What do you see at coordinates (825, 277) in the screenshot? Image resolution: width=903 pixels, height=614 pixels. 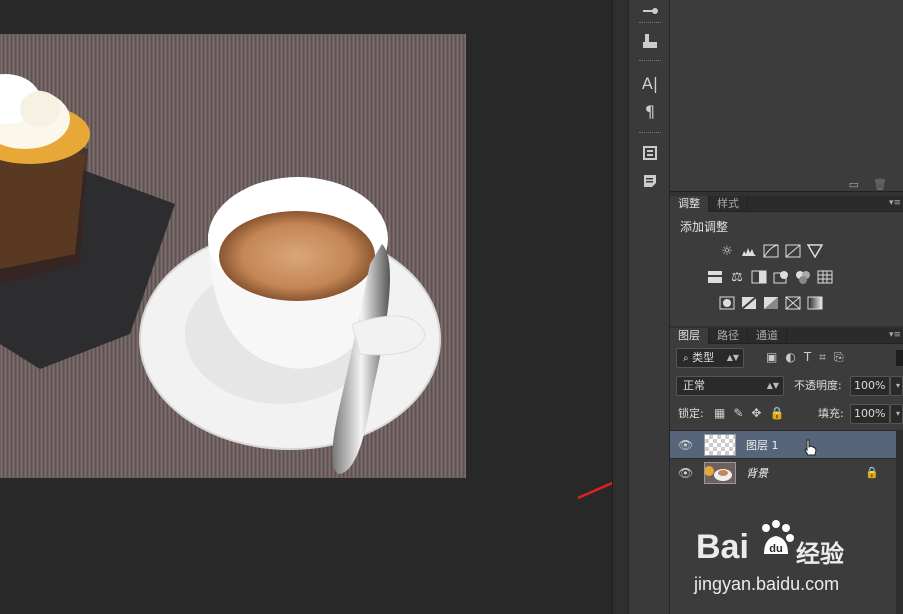 I see `color-lookup-icon` at bounding box center [825, 277].